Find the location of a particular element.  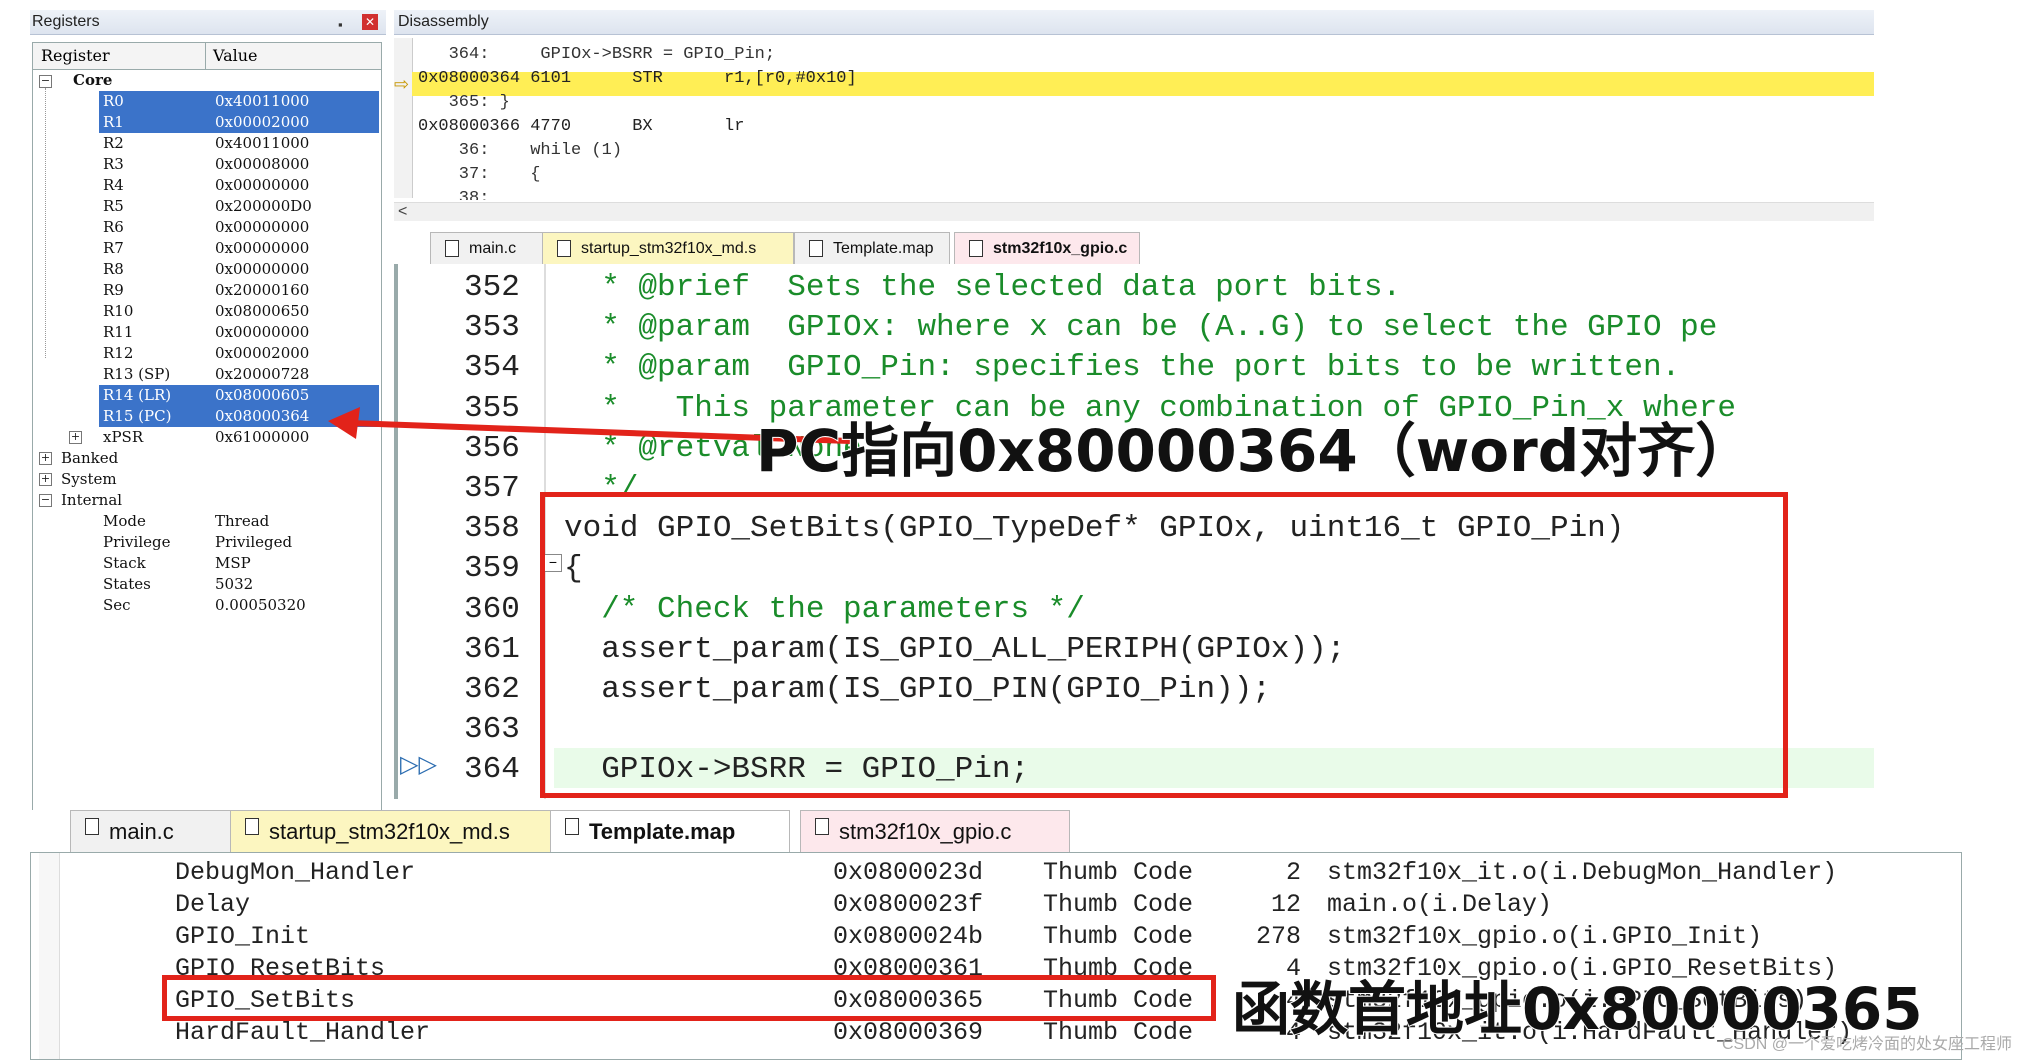

register-row: R4 0x00000000 is located at coordinates (207, 185).